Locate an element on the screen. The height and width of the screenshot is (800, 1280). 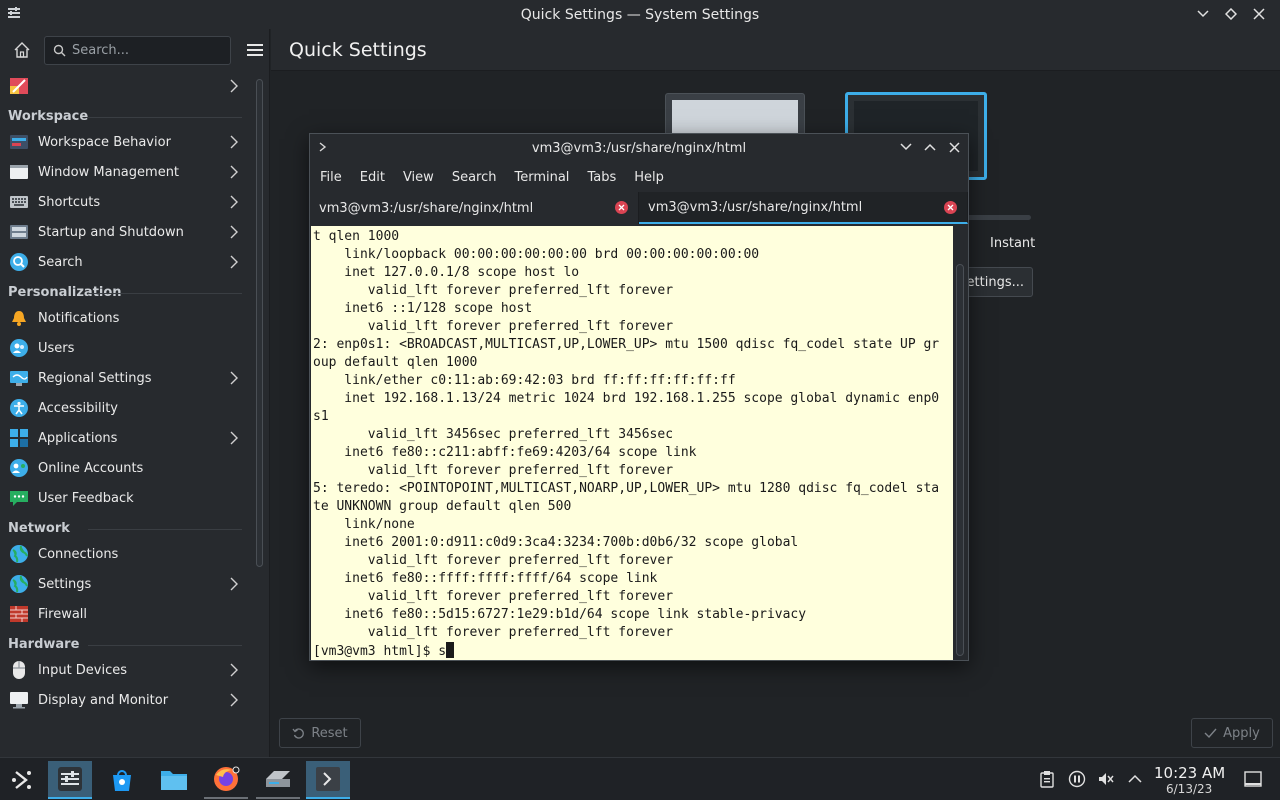
hamburger-icon is located at coordinates (255, 50).